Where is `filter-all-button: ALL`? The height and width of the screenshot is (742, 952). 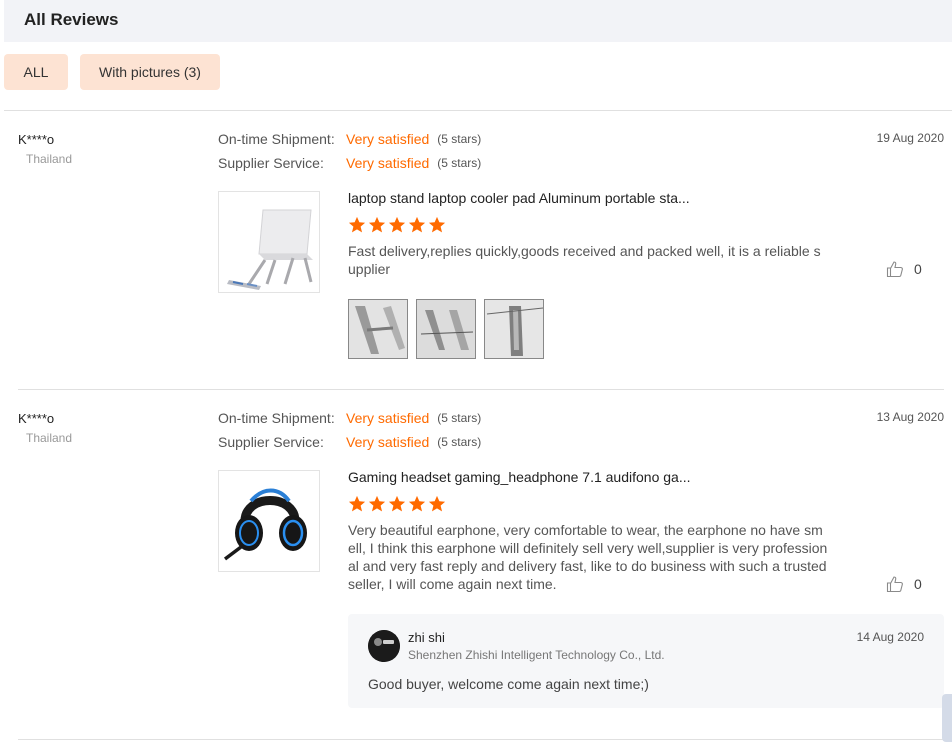
filter-all-button: ALL is located at coordinates (36, 72).